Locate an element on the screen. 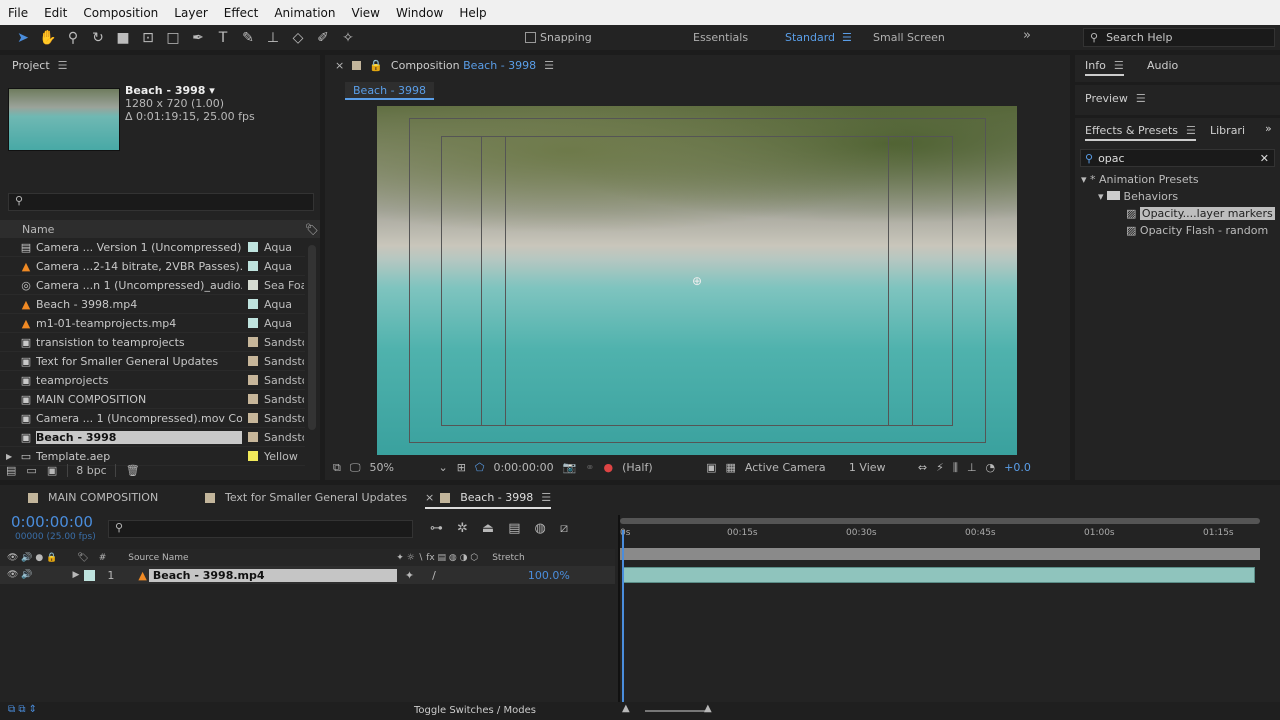 This screenshot has height=720, width=1280. toggle-pixel-aspect-icon: ⇔ is located at coordinates (922, 467).